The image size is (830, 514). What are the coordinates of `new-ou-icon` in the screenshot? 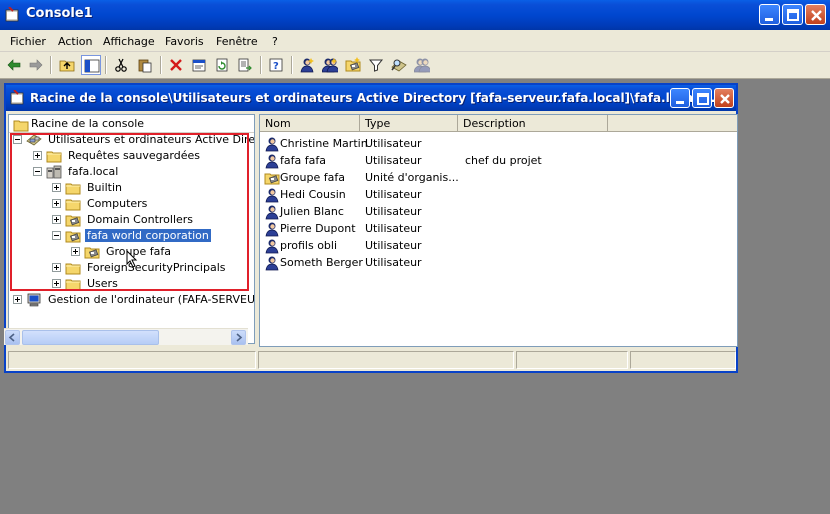 It's located at (353, 65).